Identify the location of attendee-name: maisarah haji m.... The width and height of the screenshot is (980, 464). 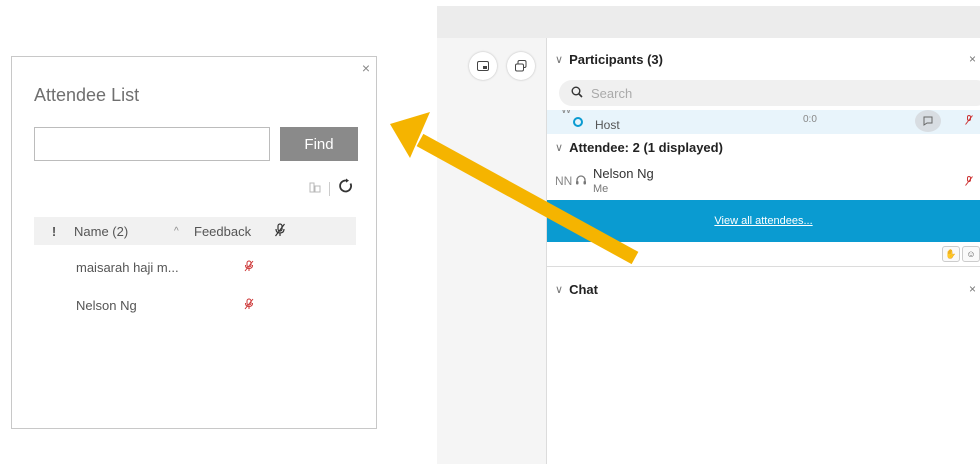
(127, 267).